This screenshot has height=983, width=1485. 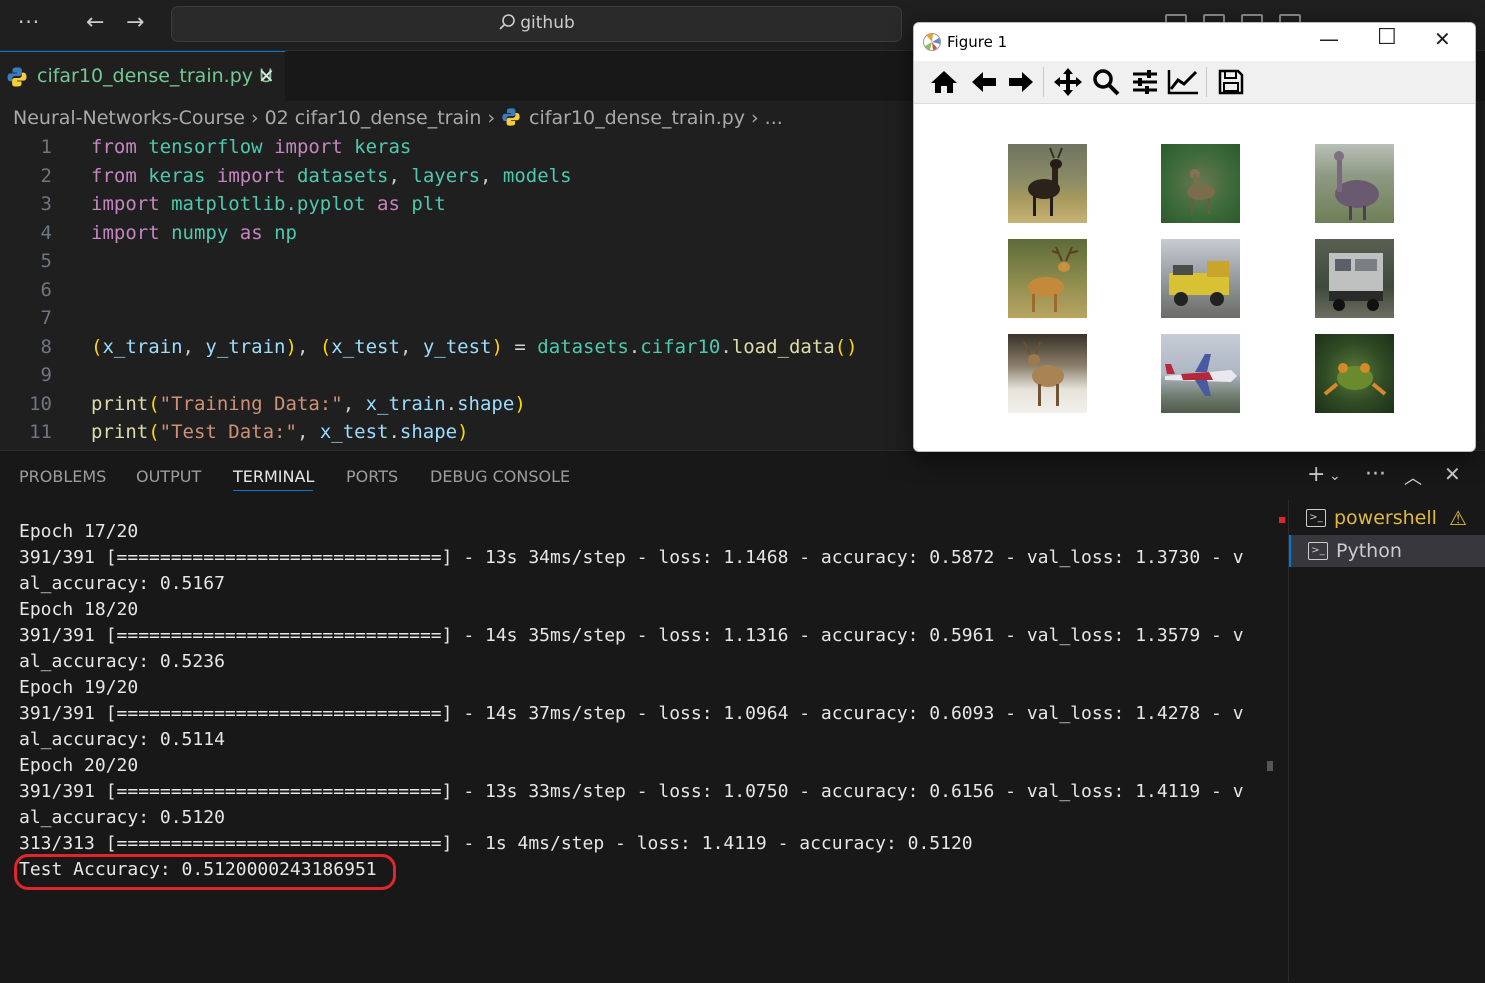 I want to click on figure-titlebar: Figure 1 — ☐ ✕, so click(x=1194, y=42).